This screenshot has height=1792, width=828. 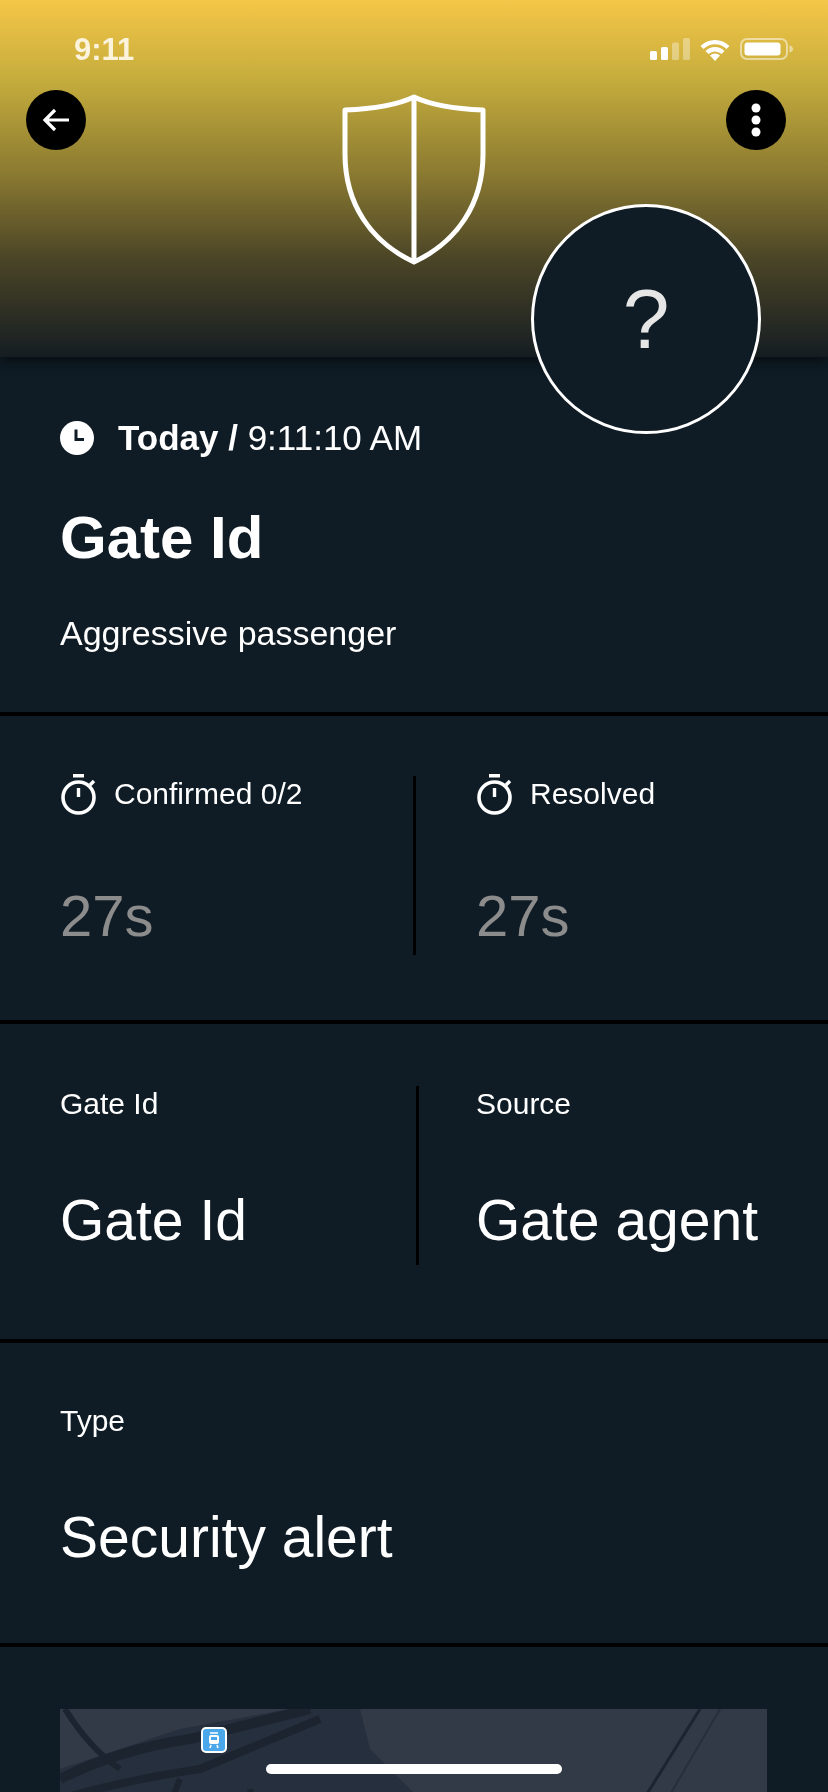 I want to click on shield-icon, so click(x=414, y=179).